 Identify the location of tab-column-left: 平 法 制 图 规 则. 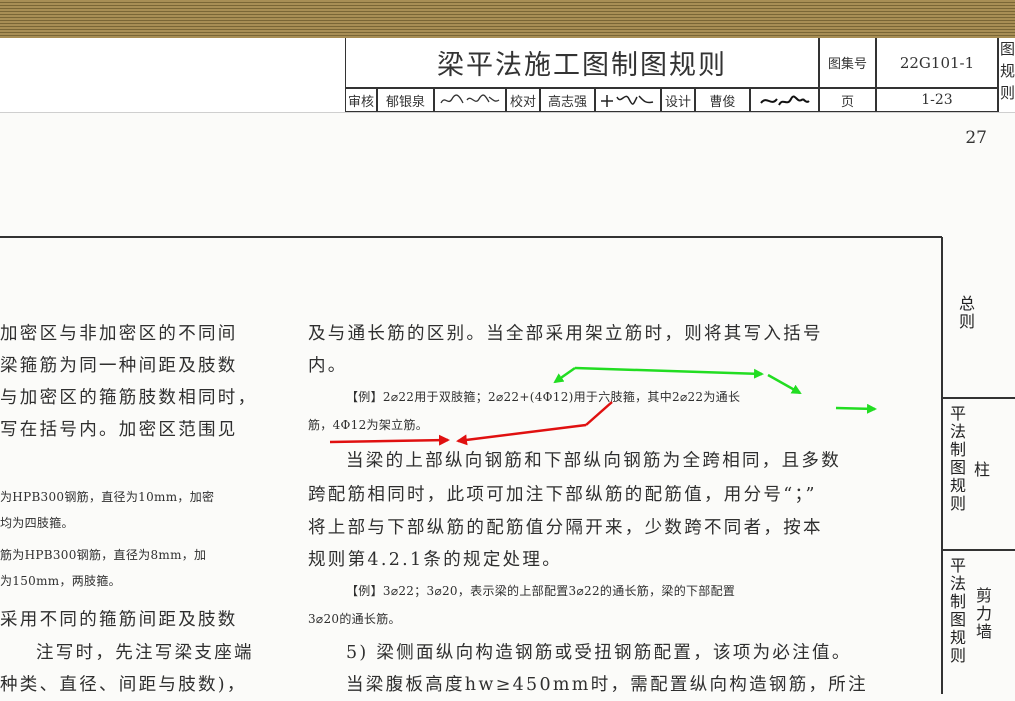
(957, 458).